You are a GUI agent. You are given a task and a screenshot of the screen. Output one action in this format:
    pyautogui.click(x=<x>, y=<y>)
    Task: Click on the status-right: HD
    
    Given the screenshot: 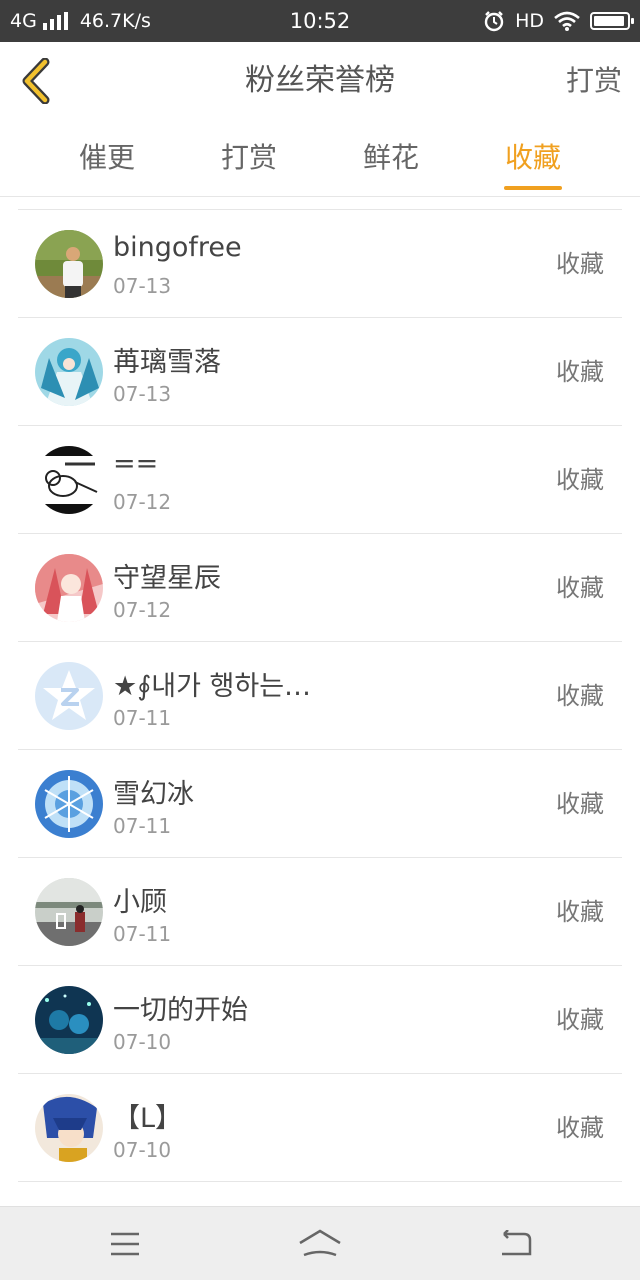 What is the action you would take?
    pyautogui.click(x=558, y=21)
    